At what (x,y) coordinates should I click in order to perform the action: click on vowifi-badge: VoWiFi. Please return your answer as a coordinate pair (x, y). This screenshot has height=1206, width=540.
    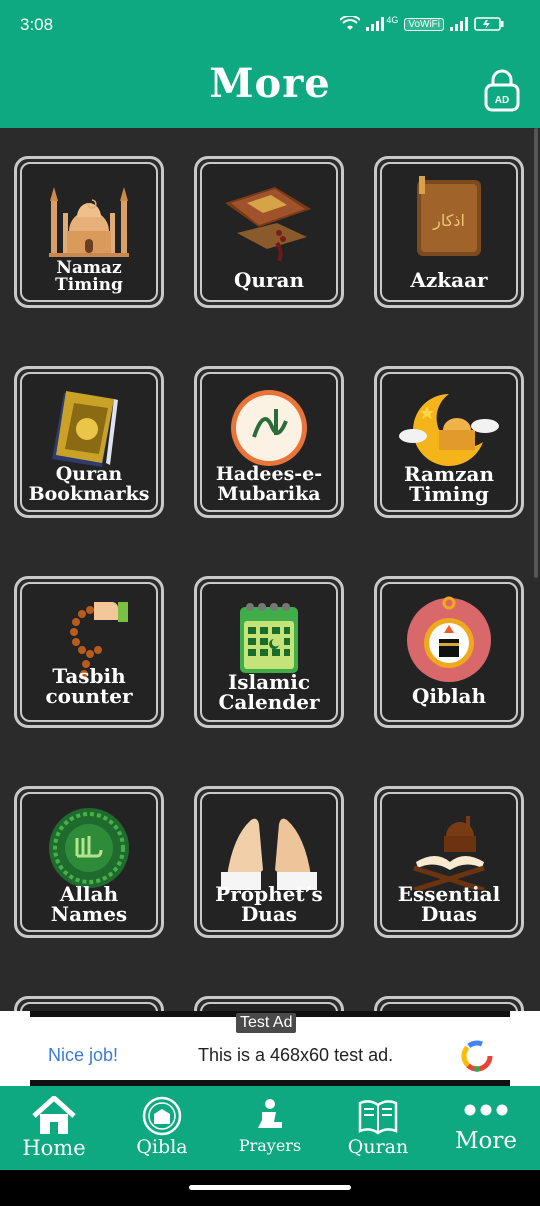
    Looking at the image, I should click on (424, 24).